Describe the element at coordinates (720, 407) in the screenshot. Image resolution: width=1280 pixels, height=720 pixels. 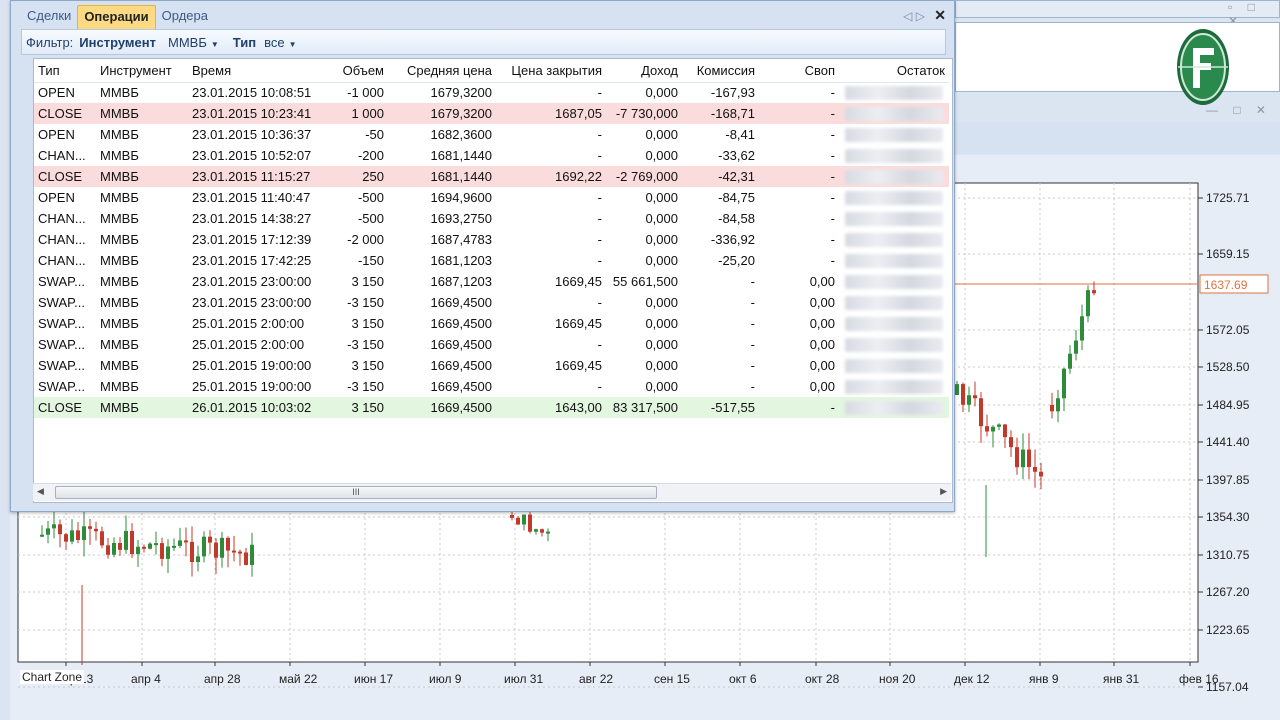
I see `table-cell: -517,55` at that location.